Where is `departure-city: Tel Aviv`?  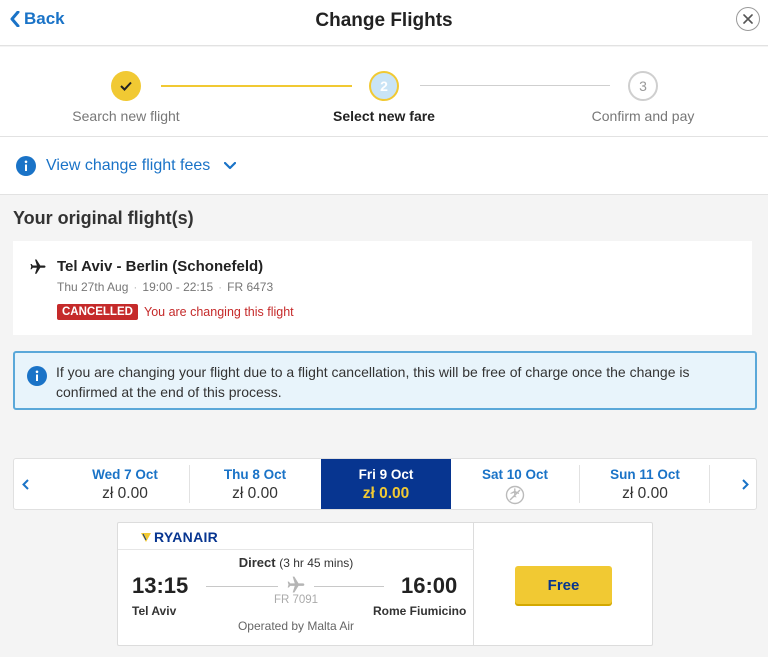 departure-city: Tel Aviv is located at coordinates (154, 611).